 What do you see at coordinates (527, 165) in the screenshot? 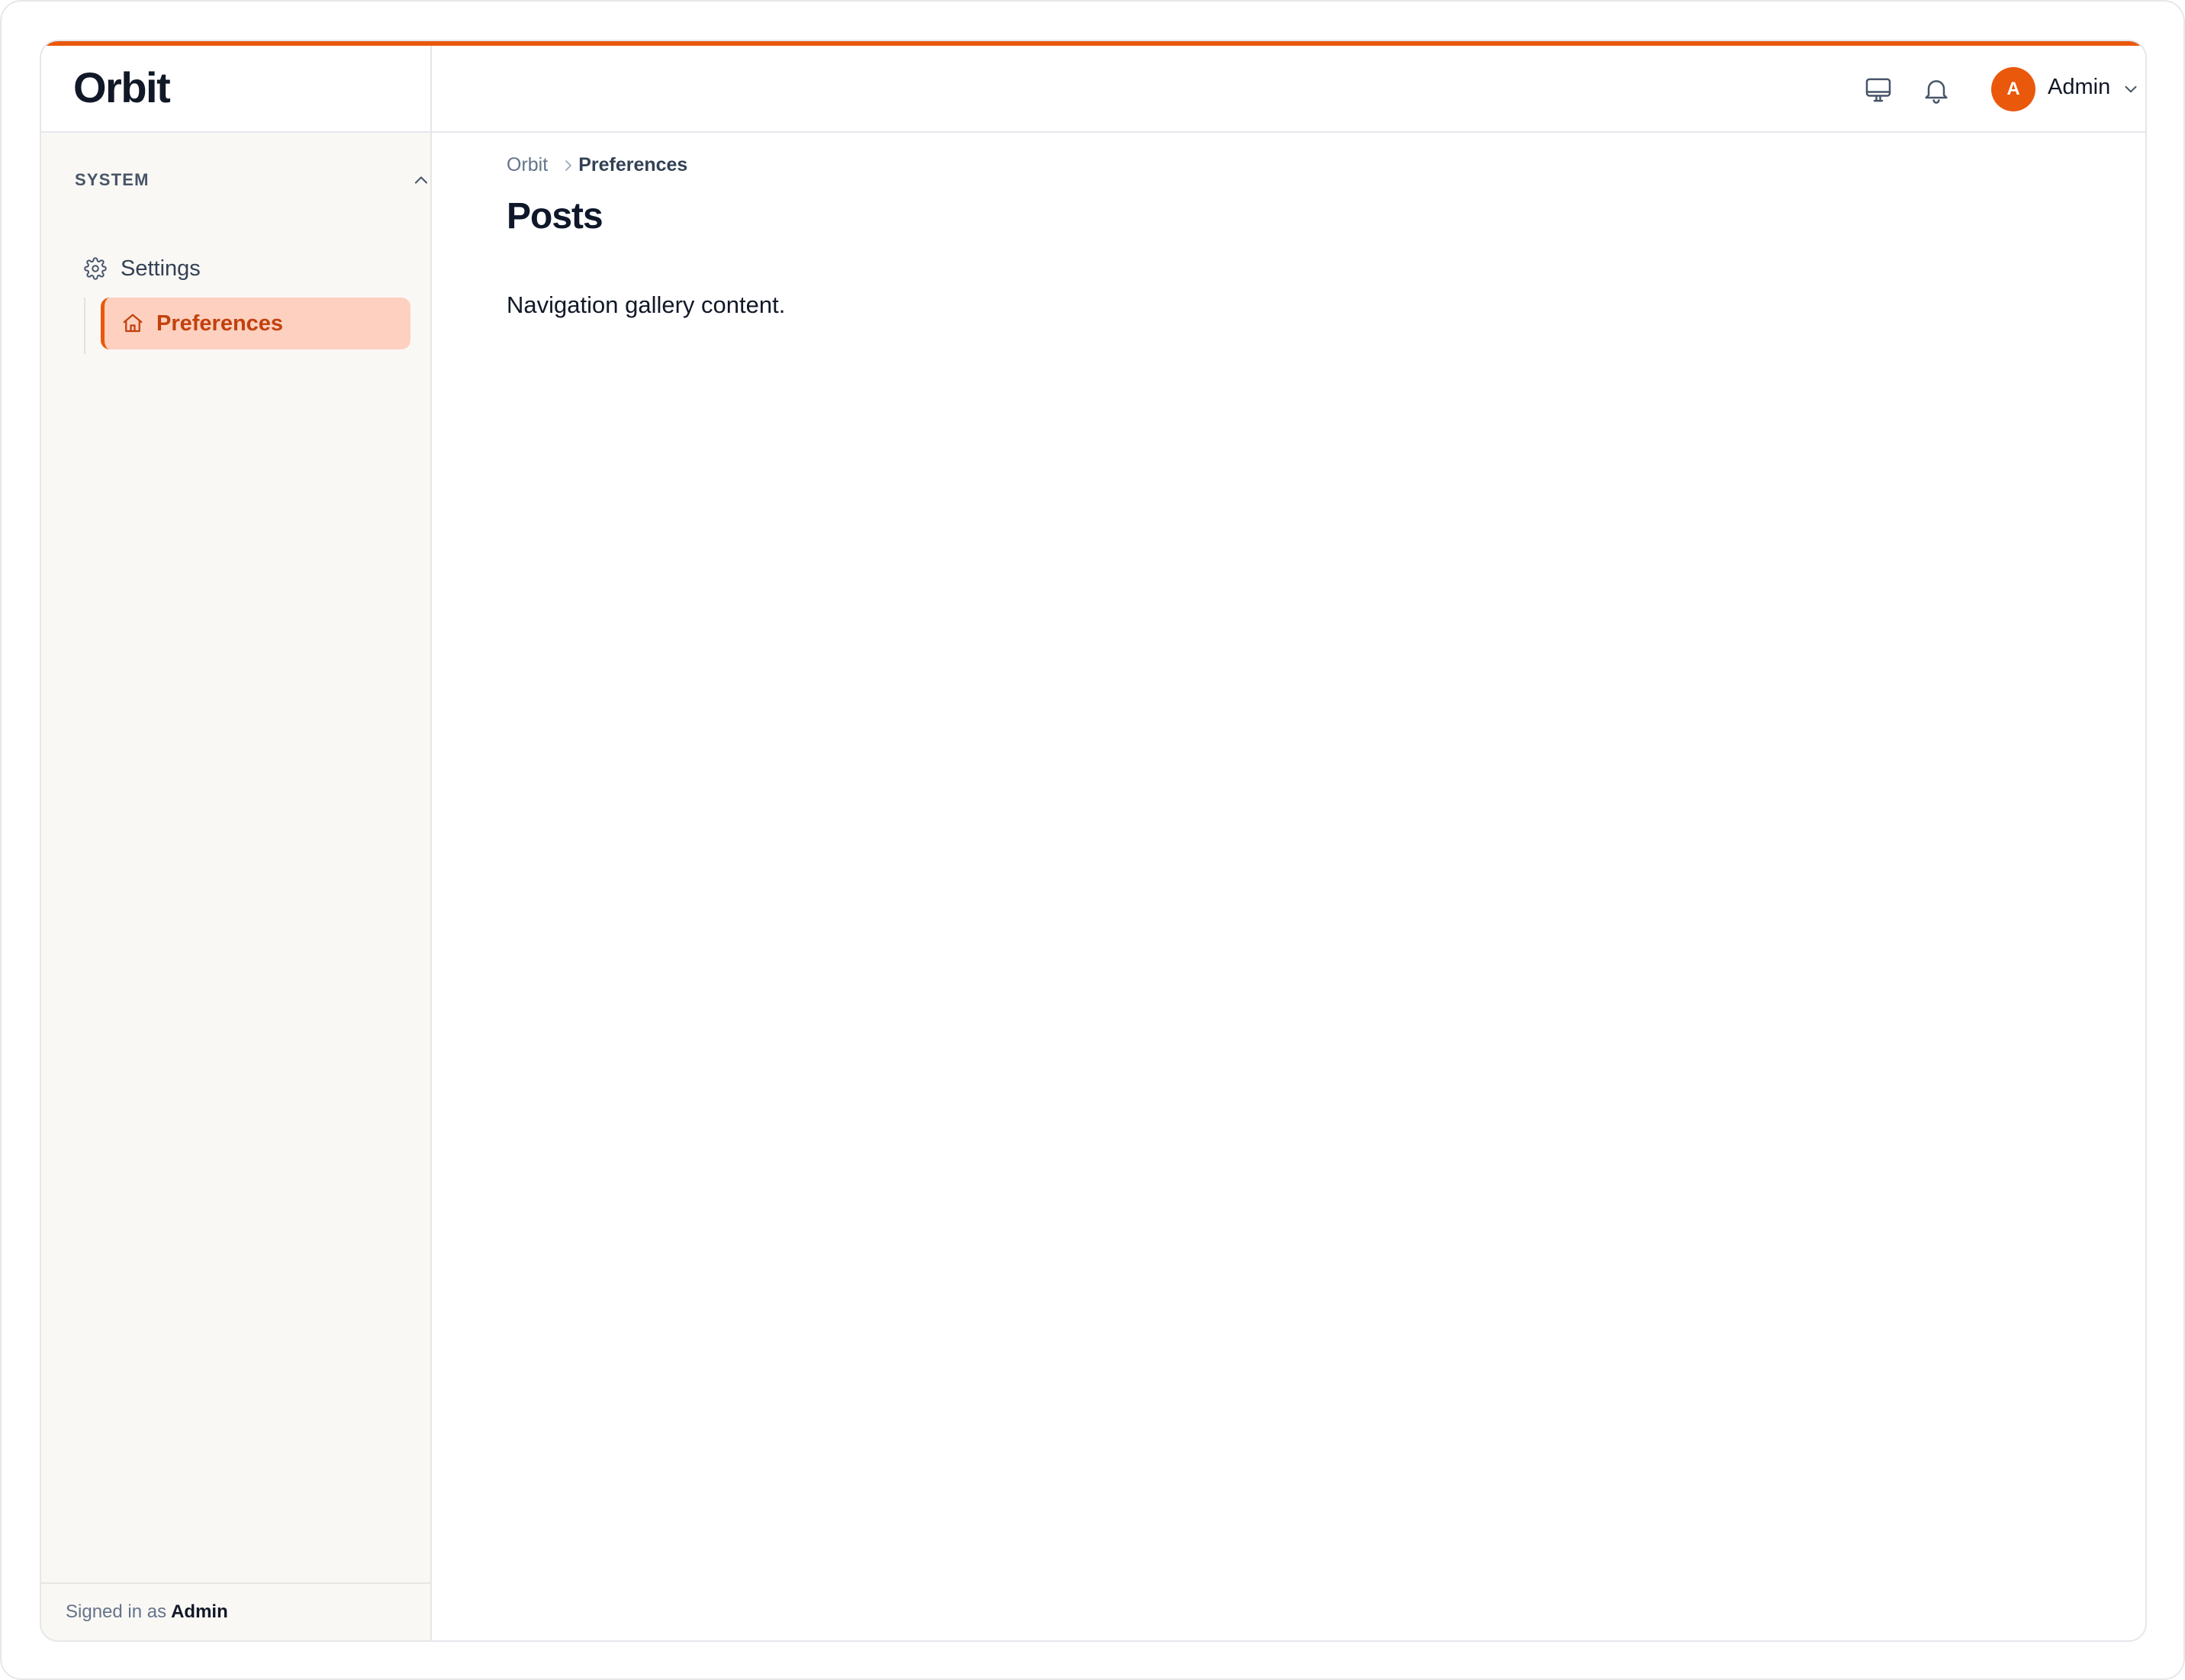
I see `breadcrumb-root: Orbit` at bounding box center [527, 165].